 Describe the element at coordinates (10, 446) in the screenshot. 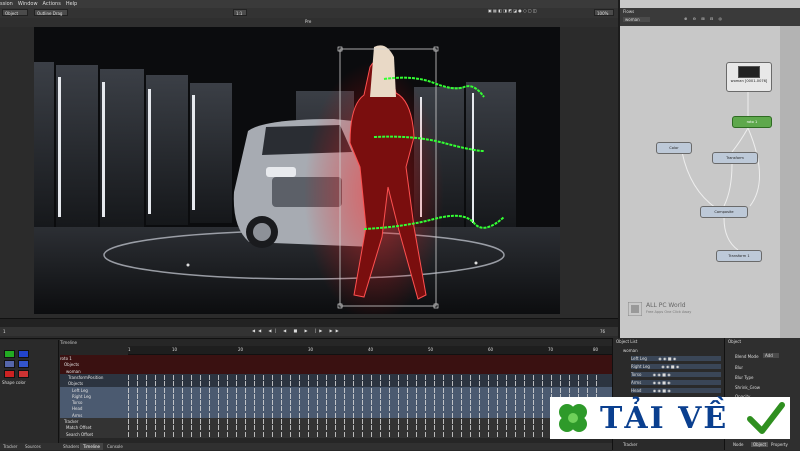

I see `tab-tracker: Tracker` at that location.